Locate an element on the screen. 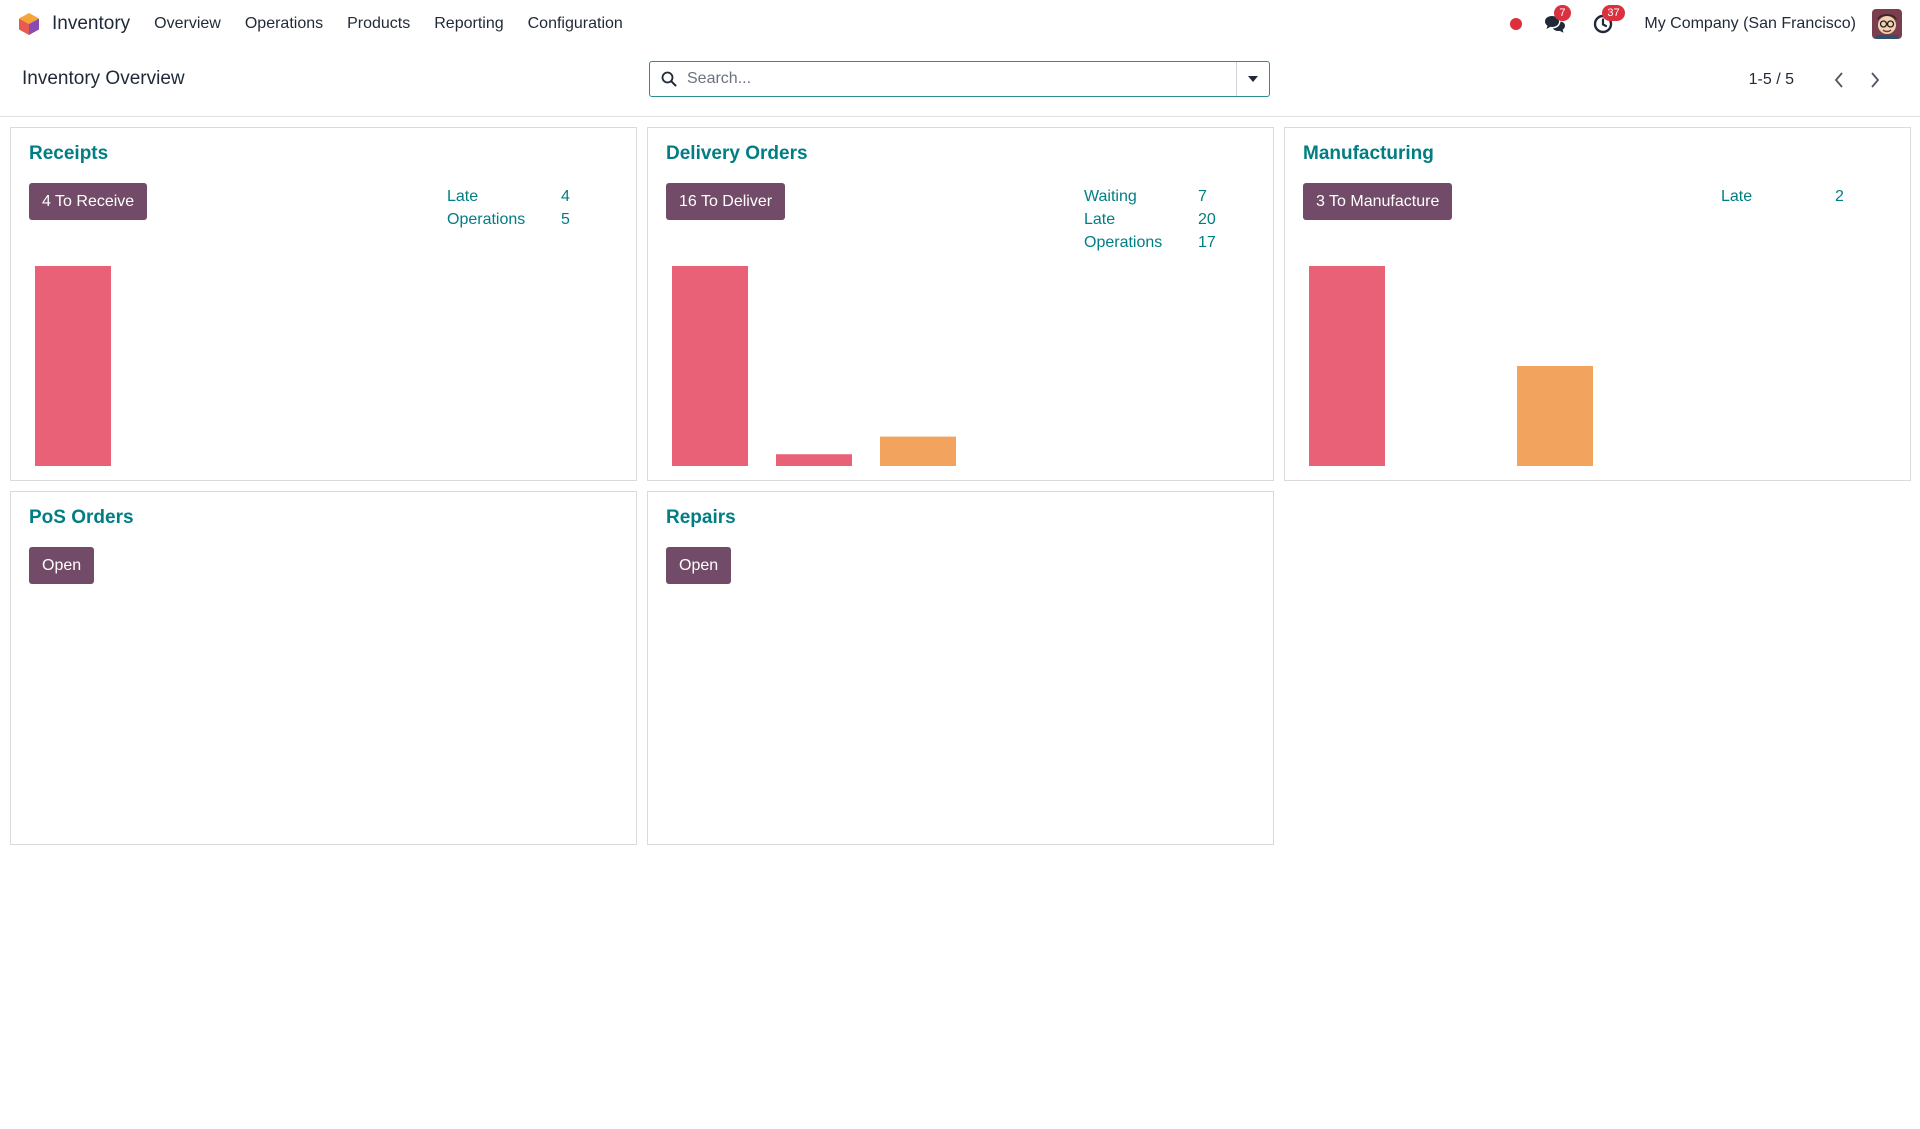  to-deliver-button: 16 To Deliver is located at coordinates (726, 201).